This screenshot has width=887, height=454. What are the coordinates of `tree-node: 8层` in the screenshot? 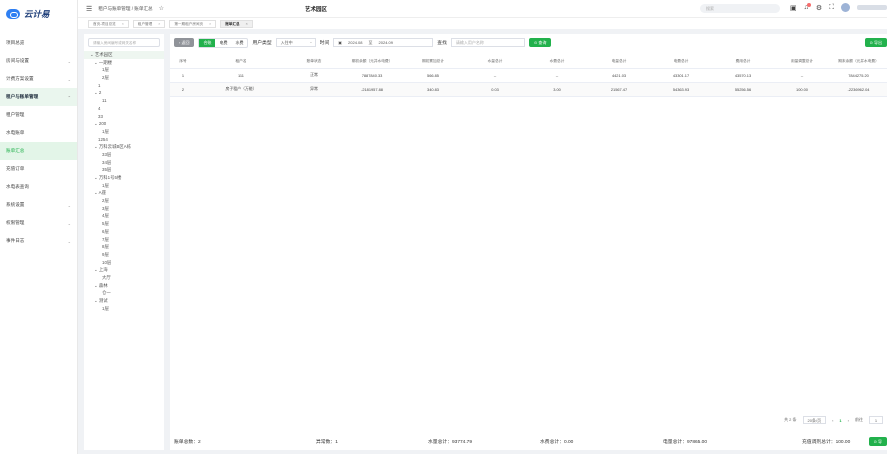 It's located at (124, 247).